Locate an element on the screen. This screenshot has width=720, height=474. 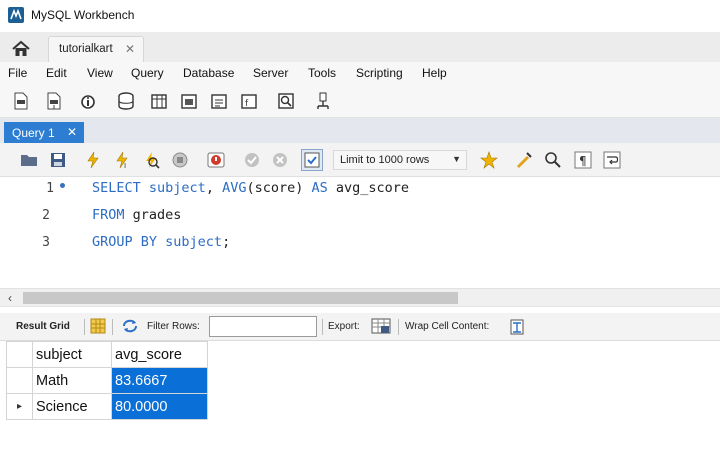
limit-rows-label: Limit to 1000 rows is located at coordinates (385, 160).